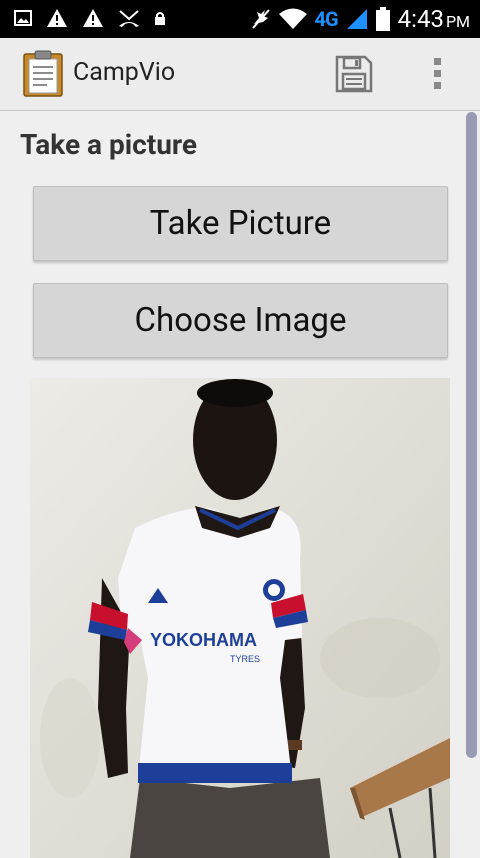  What do you see at coordinates (433, 19) in the screenshot?
I see `clock: 4:43 PM` at bounding box center [433, 19].